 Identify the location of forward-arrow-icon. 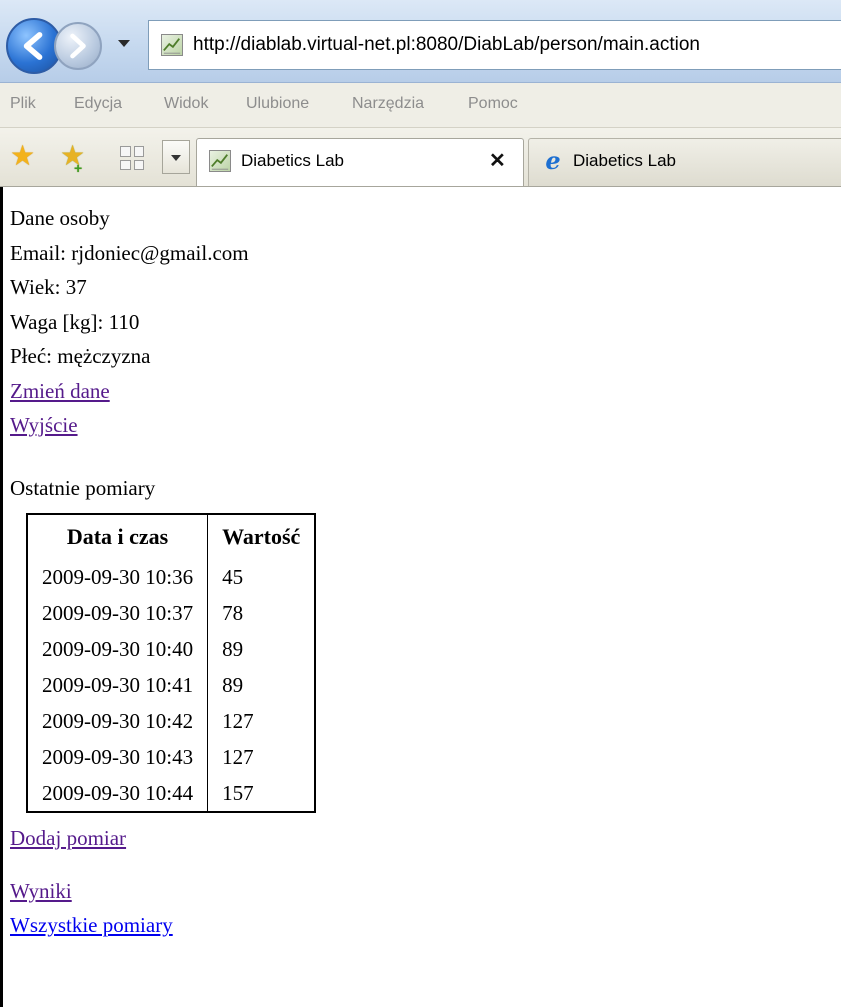
(78, 46).